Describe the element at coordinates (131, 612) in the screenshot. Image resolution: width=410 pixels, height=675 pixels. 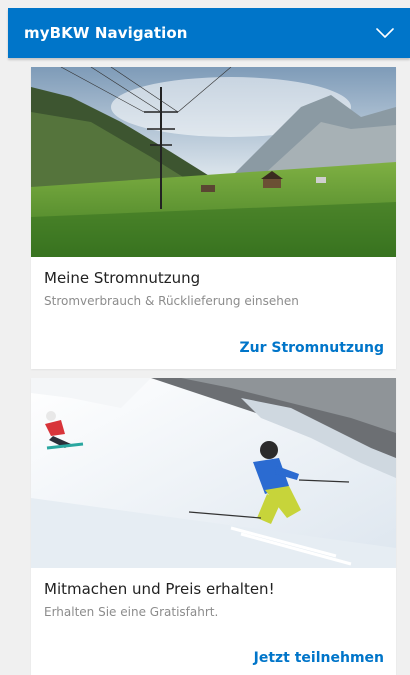
I see `card-subtitle: Erhalten Sie eine Gratisfahrt.` at that location.